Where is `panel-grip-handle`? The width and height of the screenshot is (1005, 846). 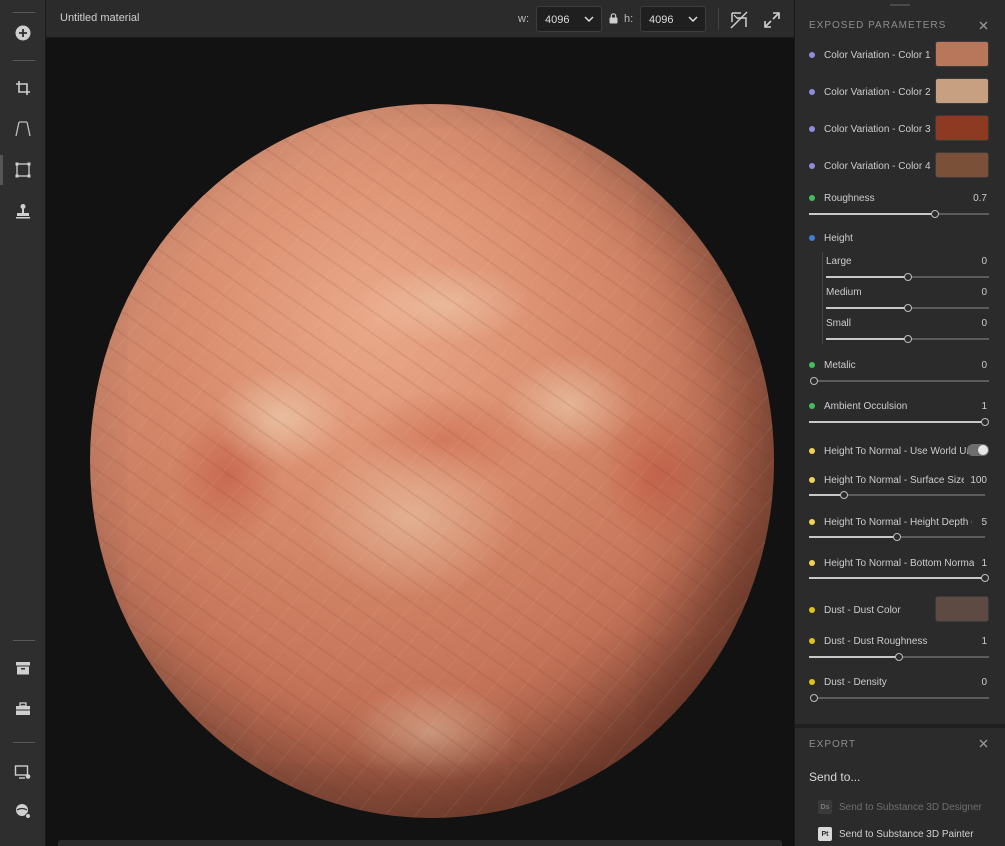
panel-grip-handle is located at coordinates (900, 5).